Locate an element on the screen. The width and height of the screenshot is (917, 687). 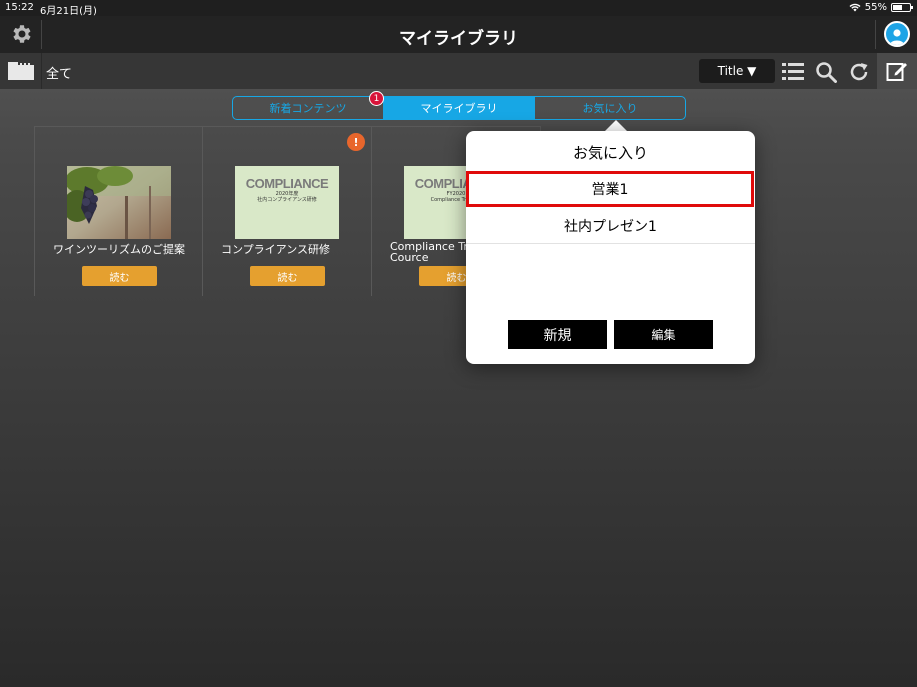
tab-favorites: お気に入り is located at coordinates (609, 108).